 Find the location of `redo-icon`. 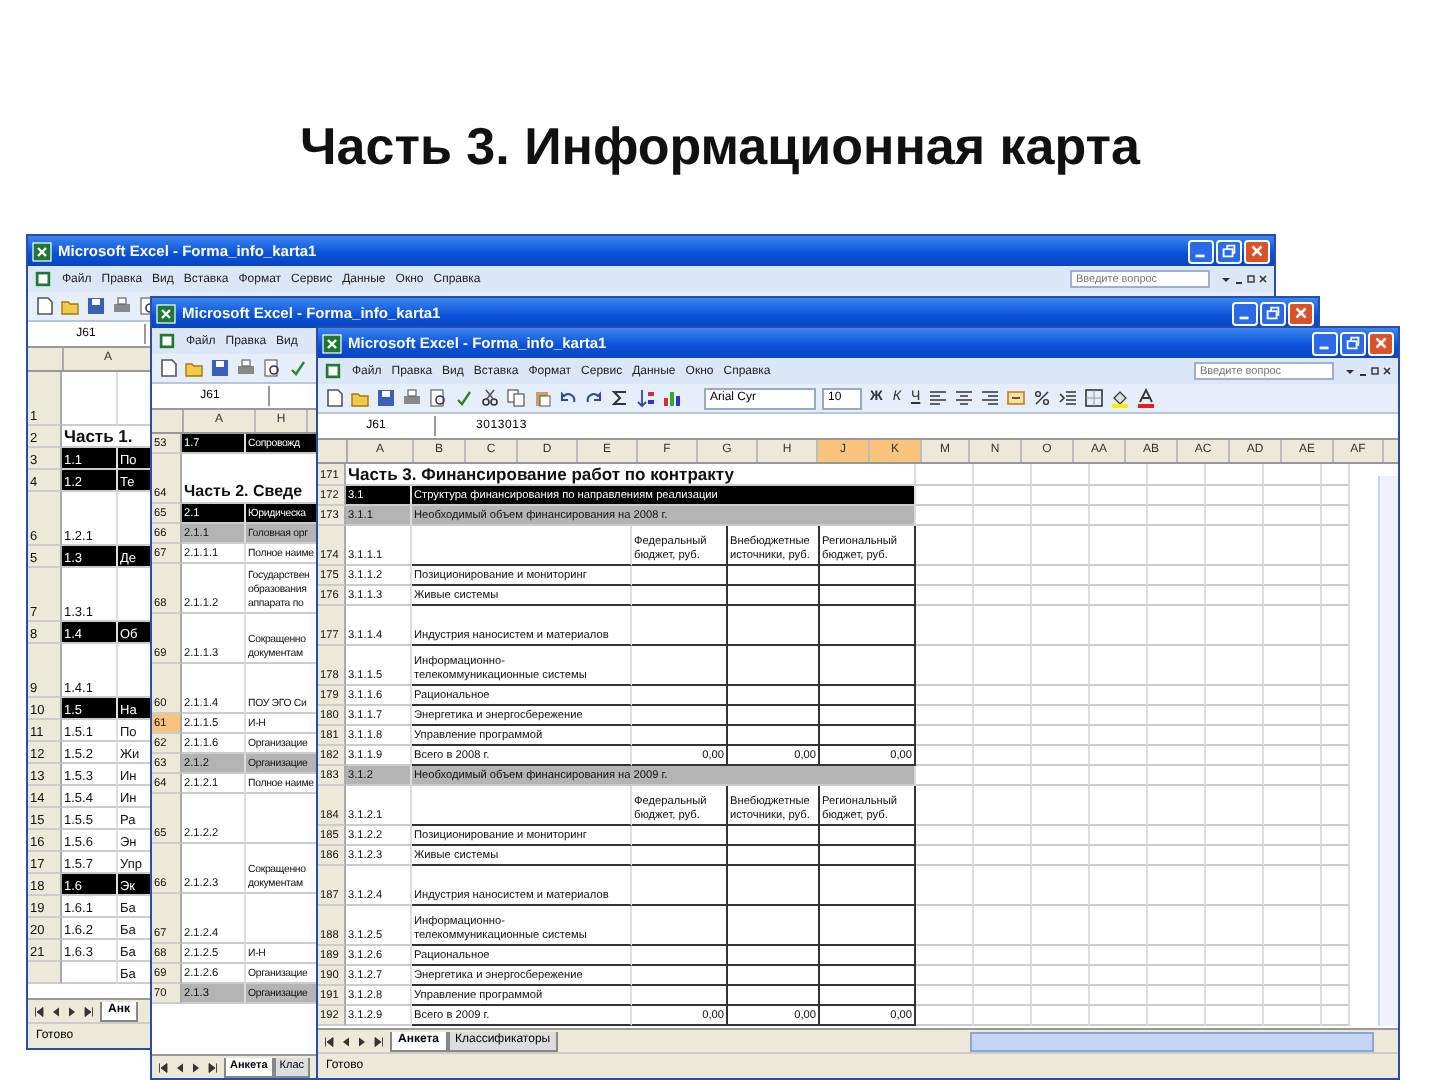

redo-icon is located at coordinates (594, 398).